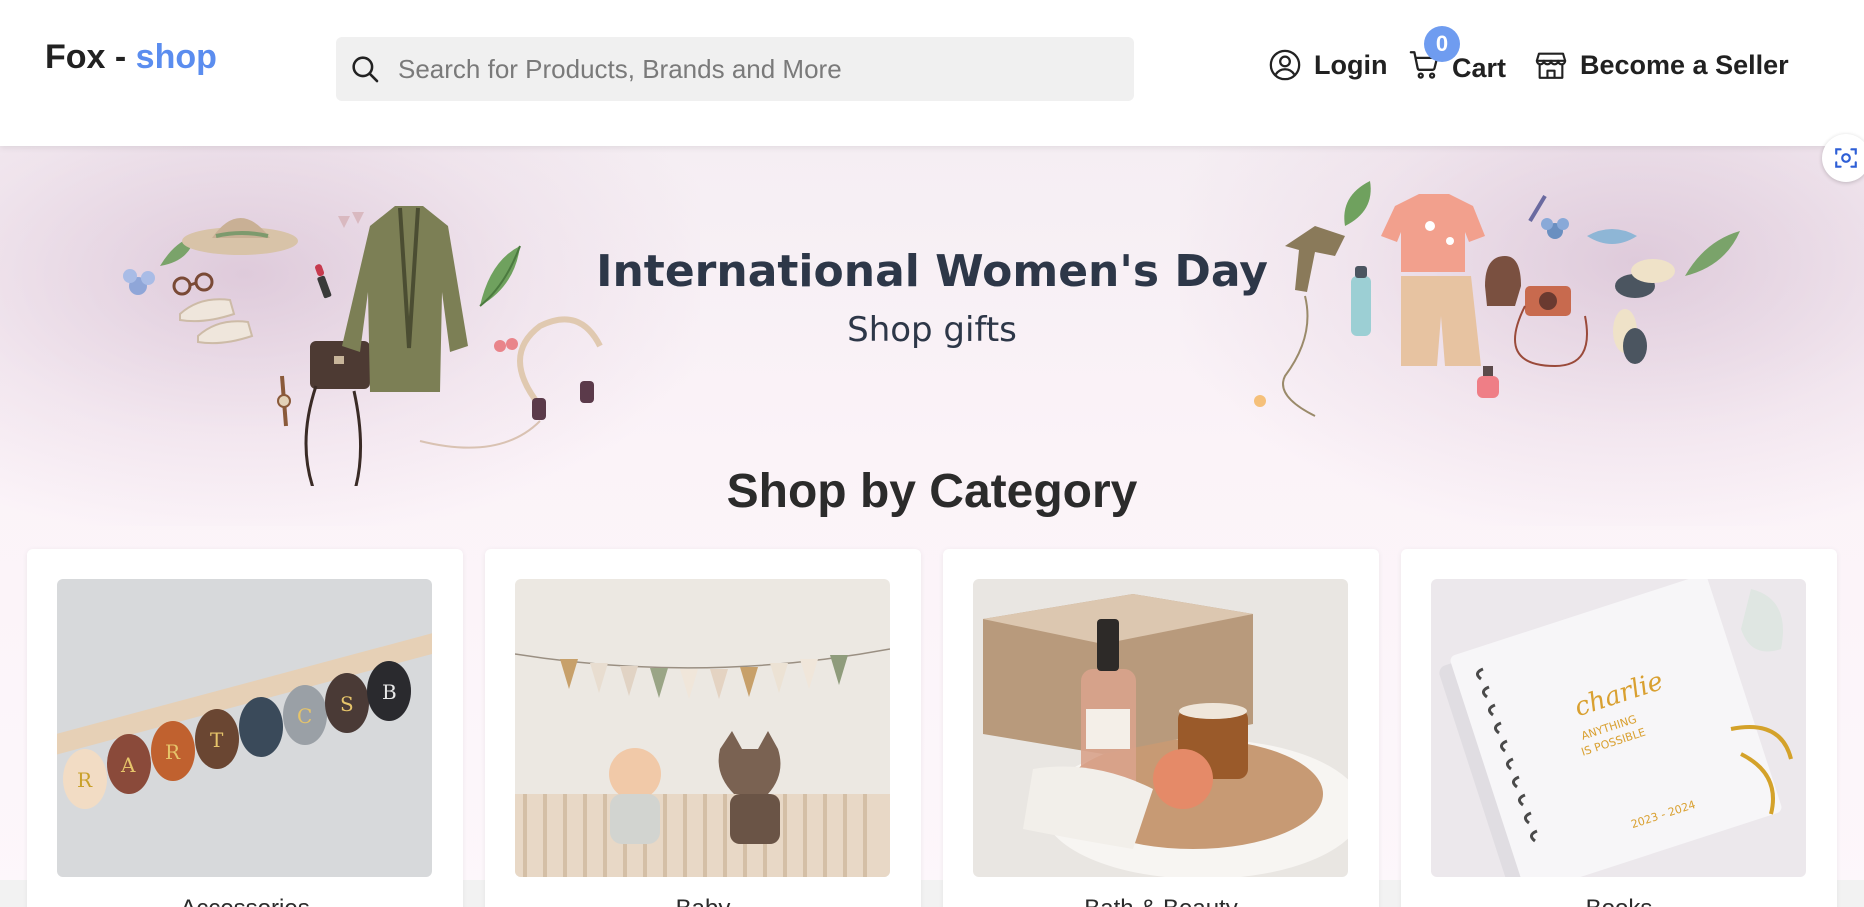 The image size is (1864, 907). I want to click on brand-logo: Fox - shop, so click(131, 57).